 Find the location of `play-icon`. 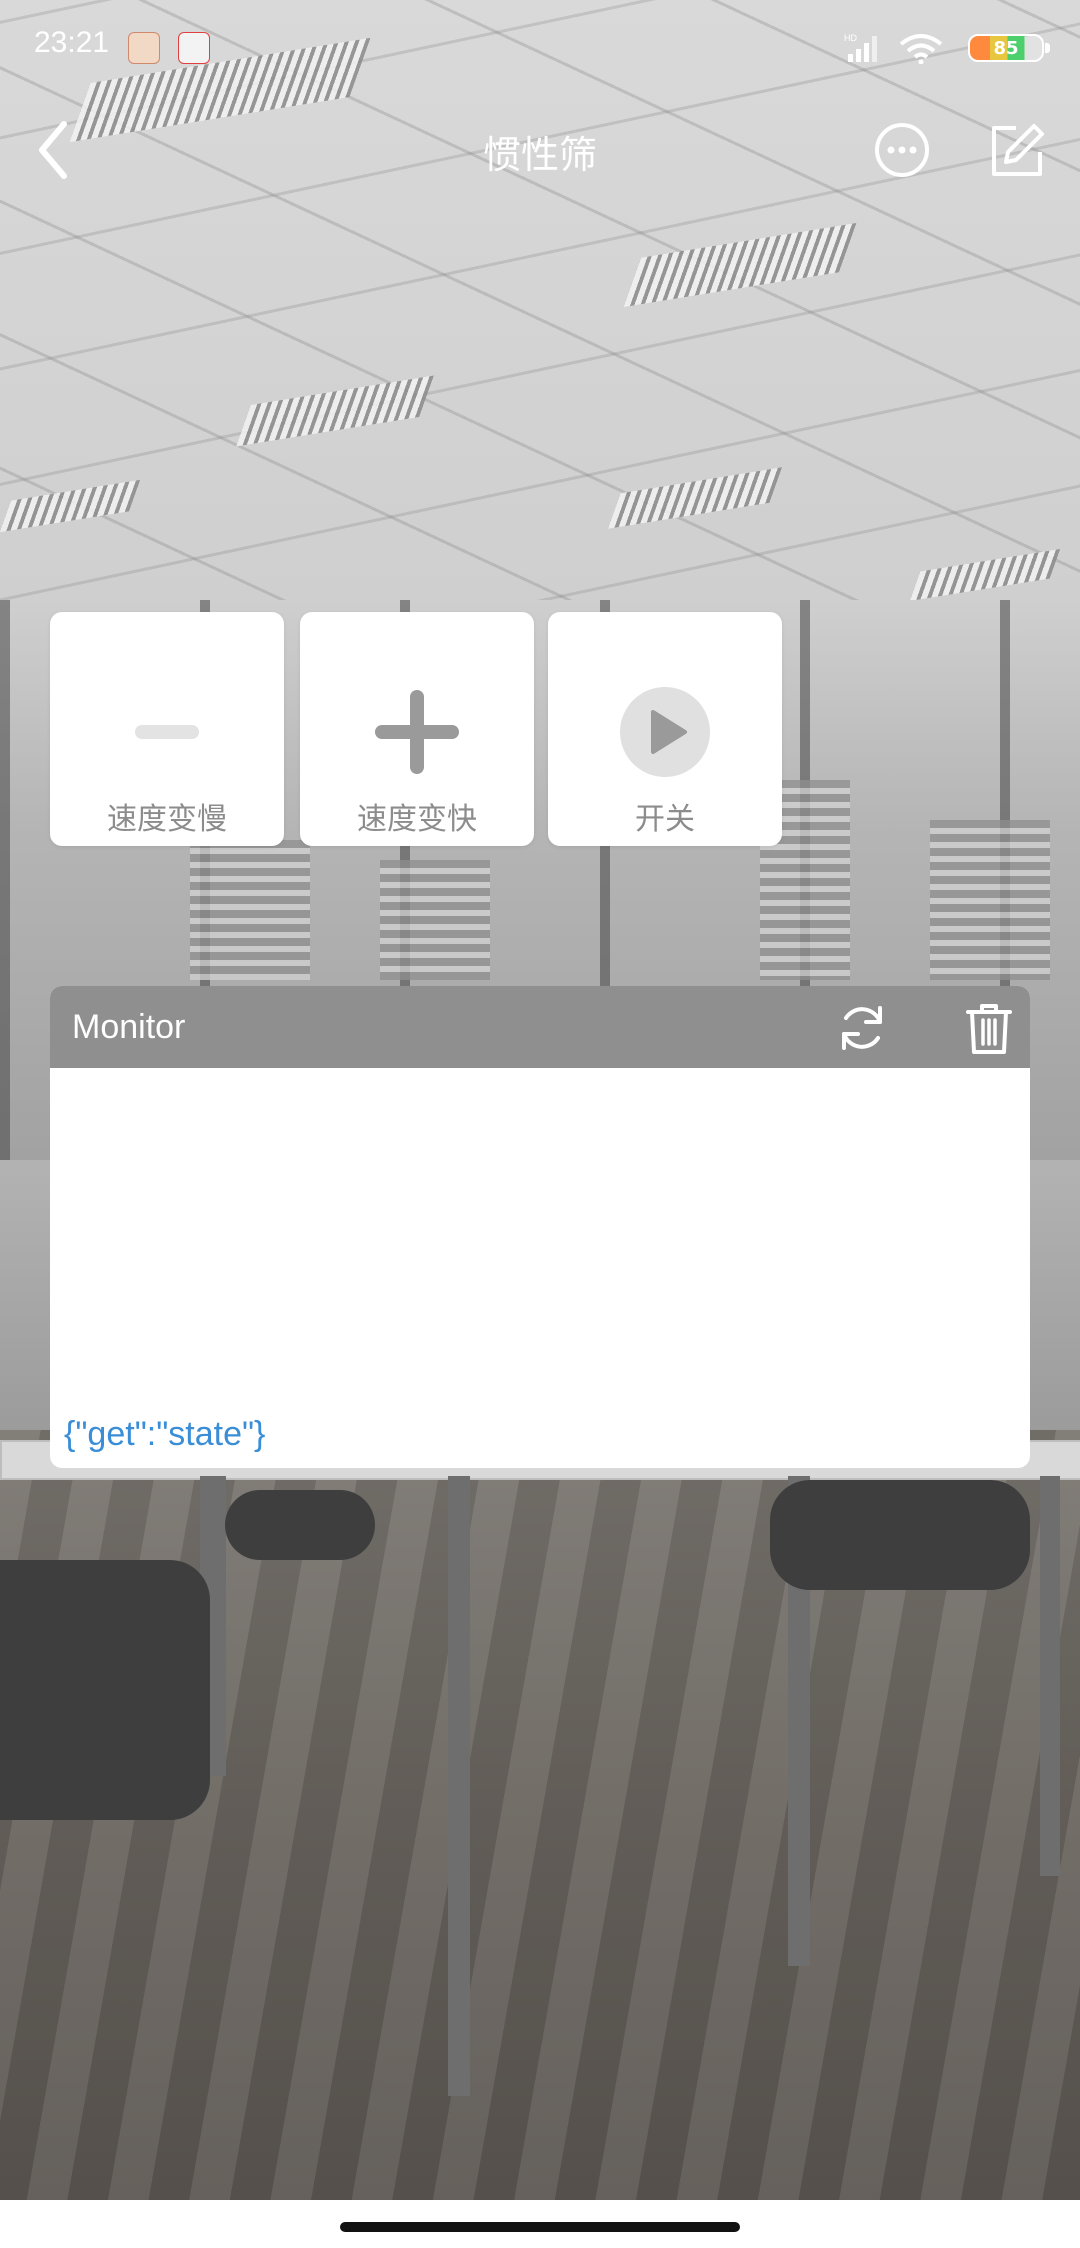

play-icon is located at coordinates (665, 732).